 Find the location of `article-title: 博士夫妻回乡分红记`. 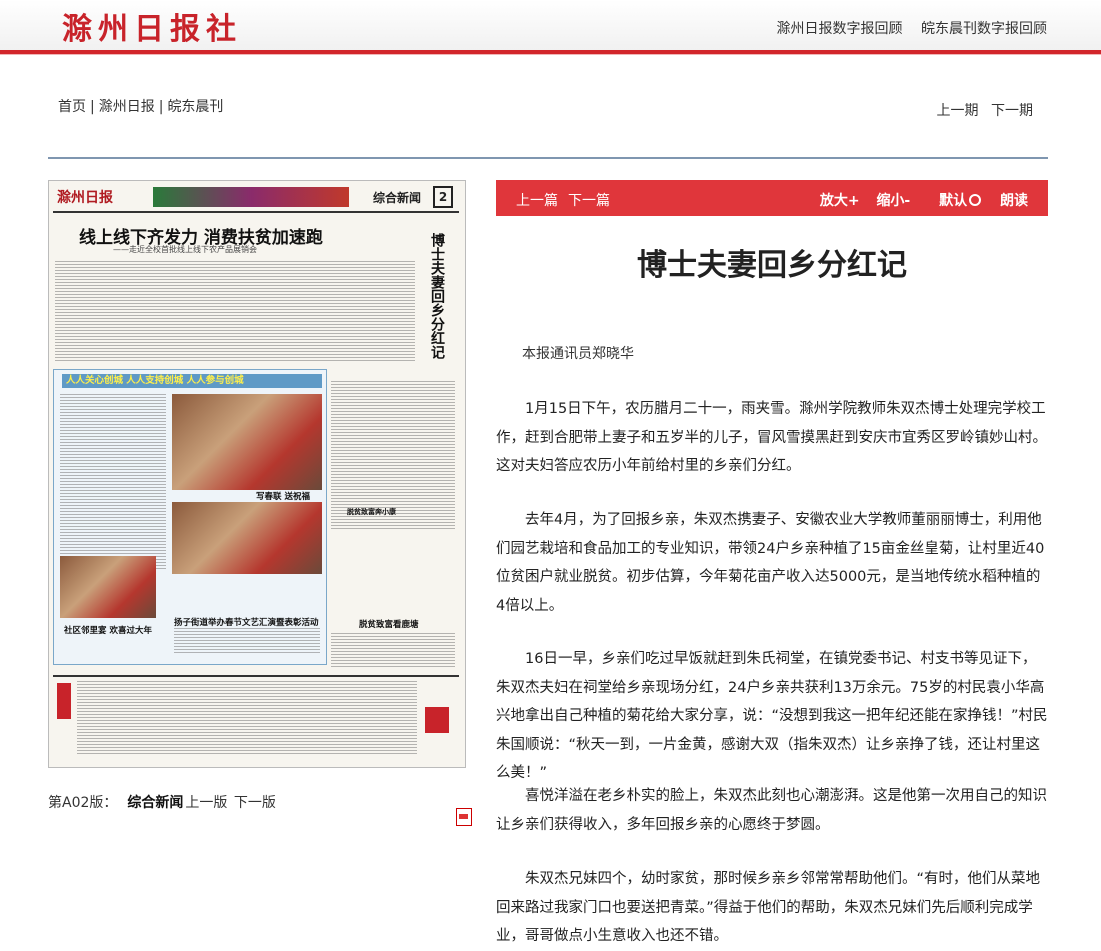

article-title: 博士夫妻回乡分红记 is located at coordinates (772, 265).